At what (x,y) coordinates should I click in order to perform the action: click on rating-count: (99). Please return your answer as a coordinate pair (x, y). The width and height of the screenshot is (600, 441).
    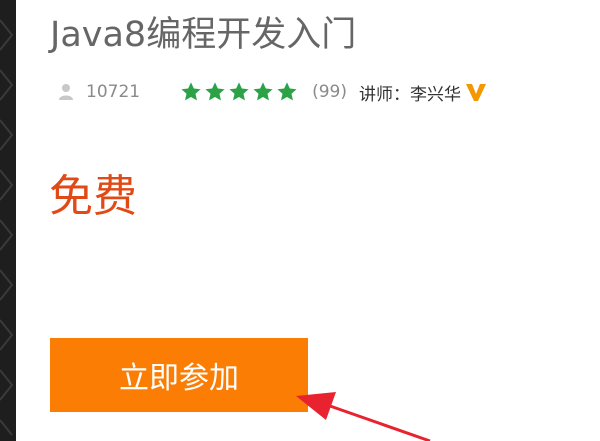
    Looking at the image, I should click on (329, 92).